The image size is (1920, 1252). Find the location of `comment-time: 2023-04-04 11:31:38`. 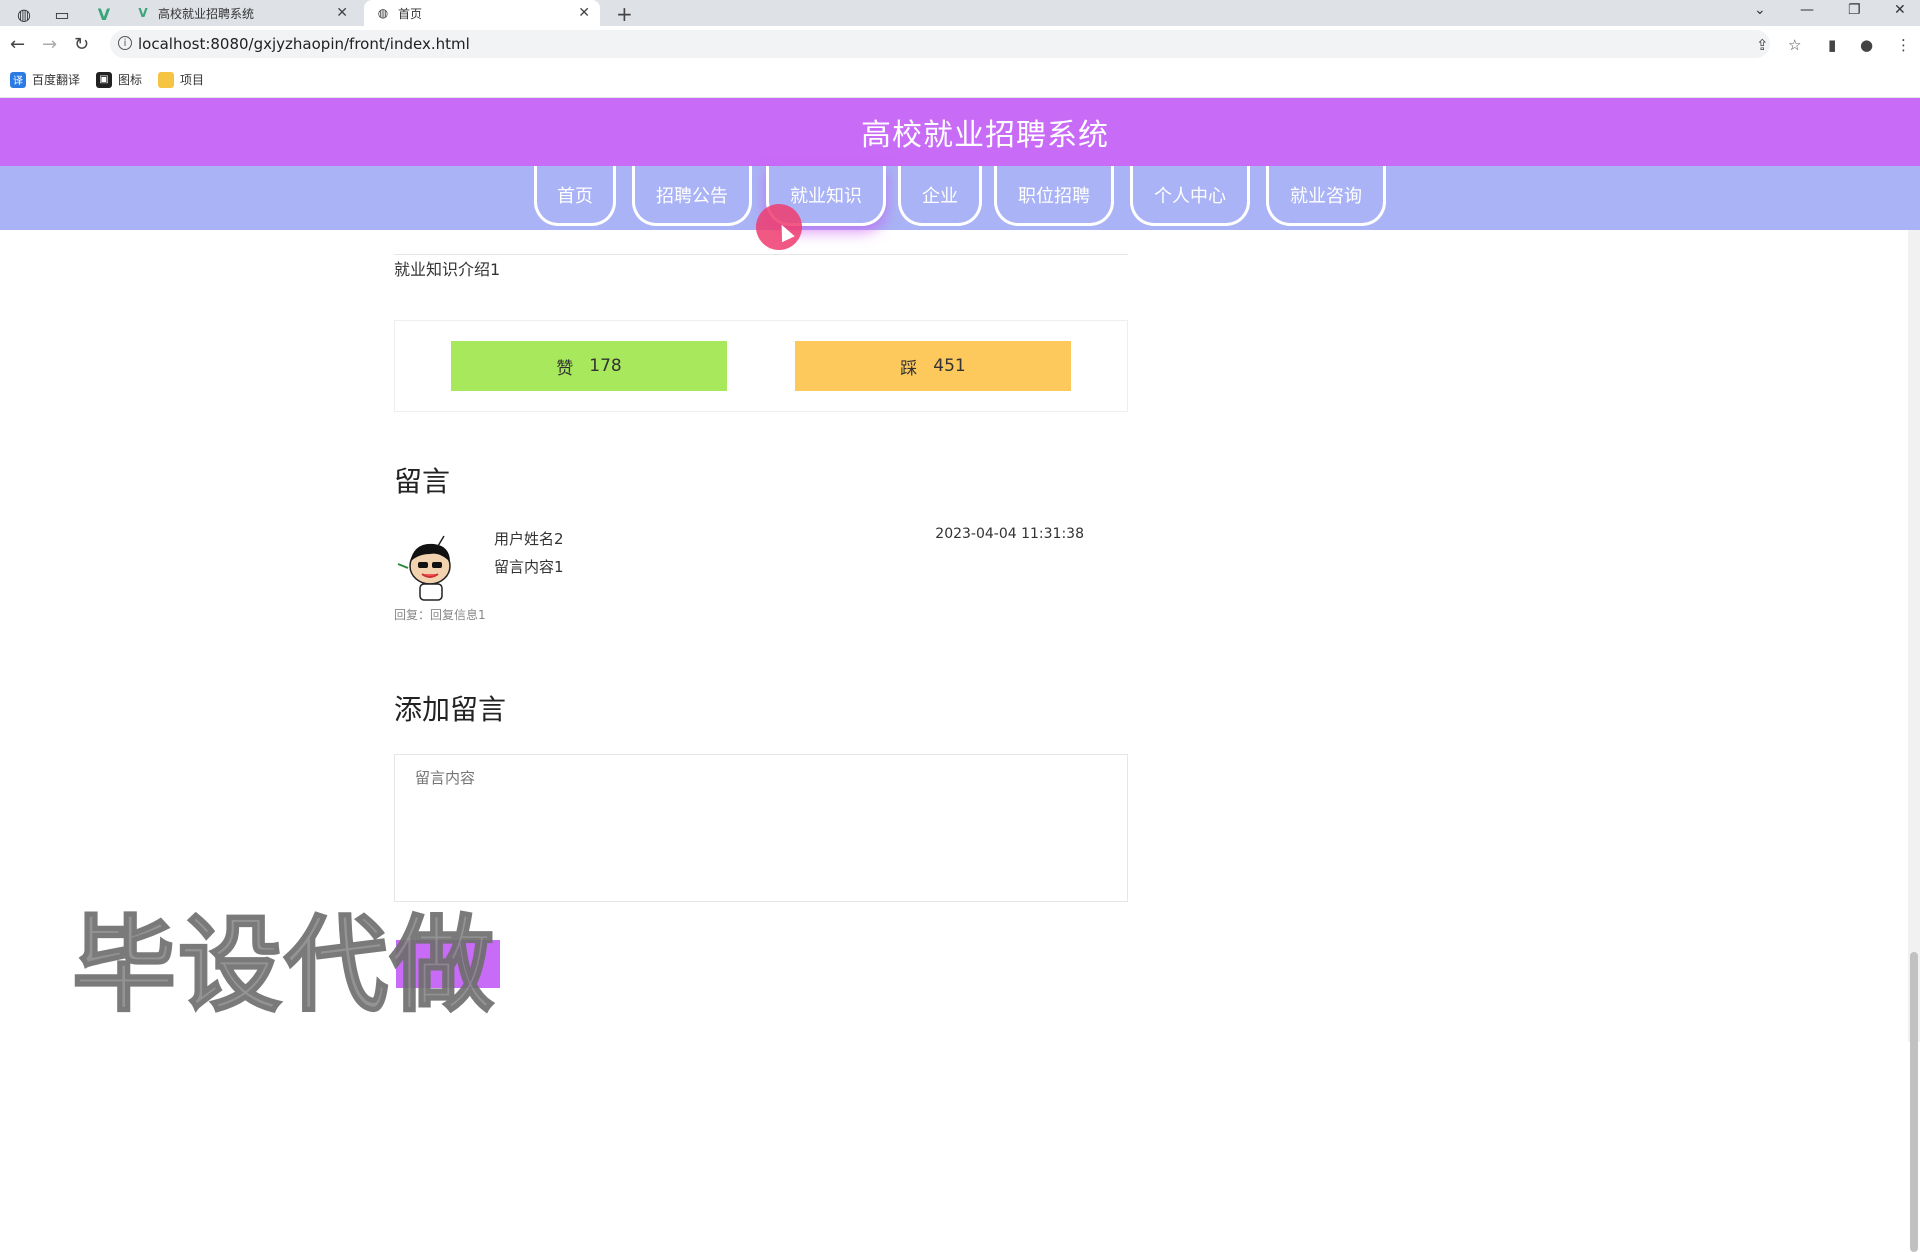

comment-time: 2023-04-04 11:31:38 is located at coordinates (1009, 534).